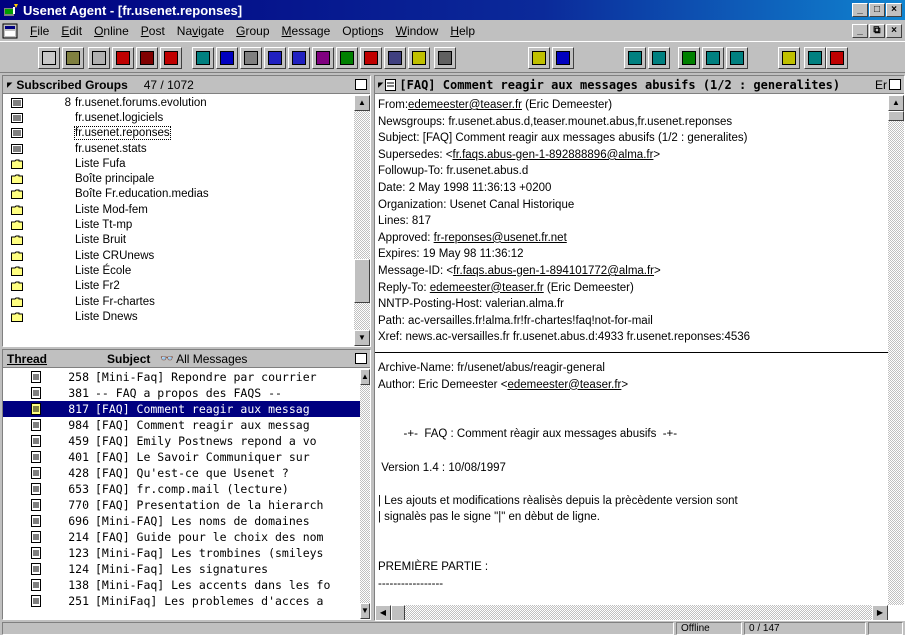 This screenshot has height=635, width=905. I want to click on thread-row: 381 -- FAQ a propos des FAQS --, so click(181, 393).